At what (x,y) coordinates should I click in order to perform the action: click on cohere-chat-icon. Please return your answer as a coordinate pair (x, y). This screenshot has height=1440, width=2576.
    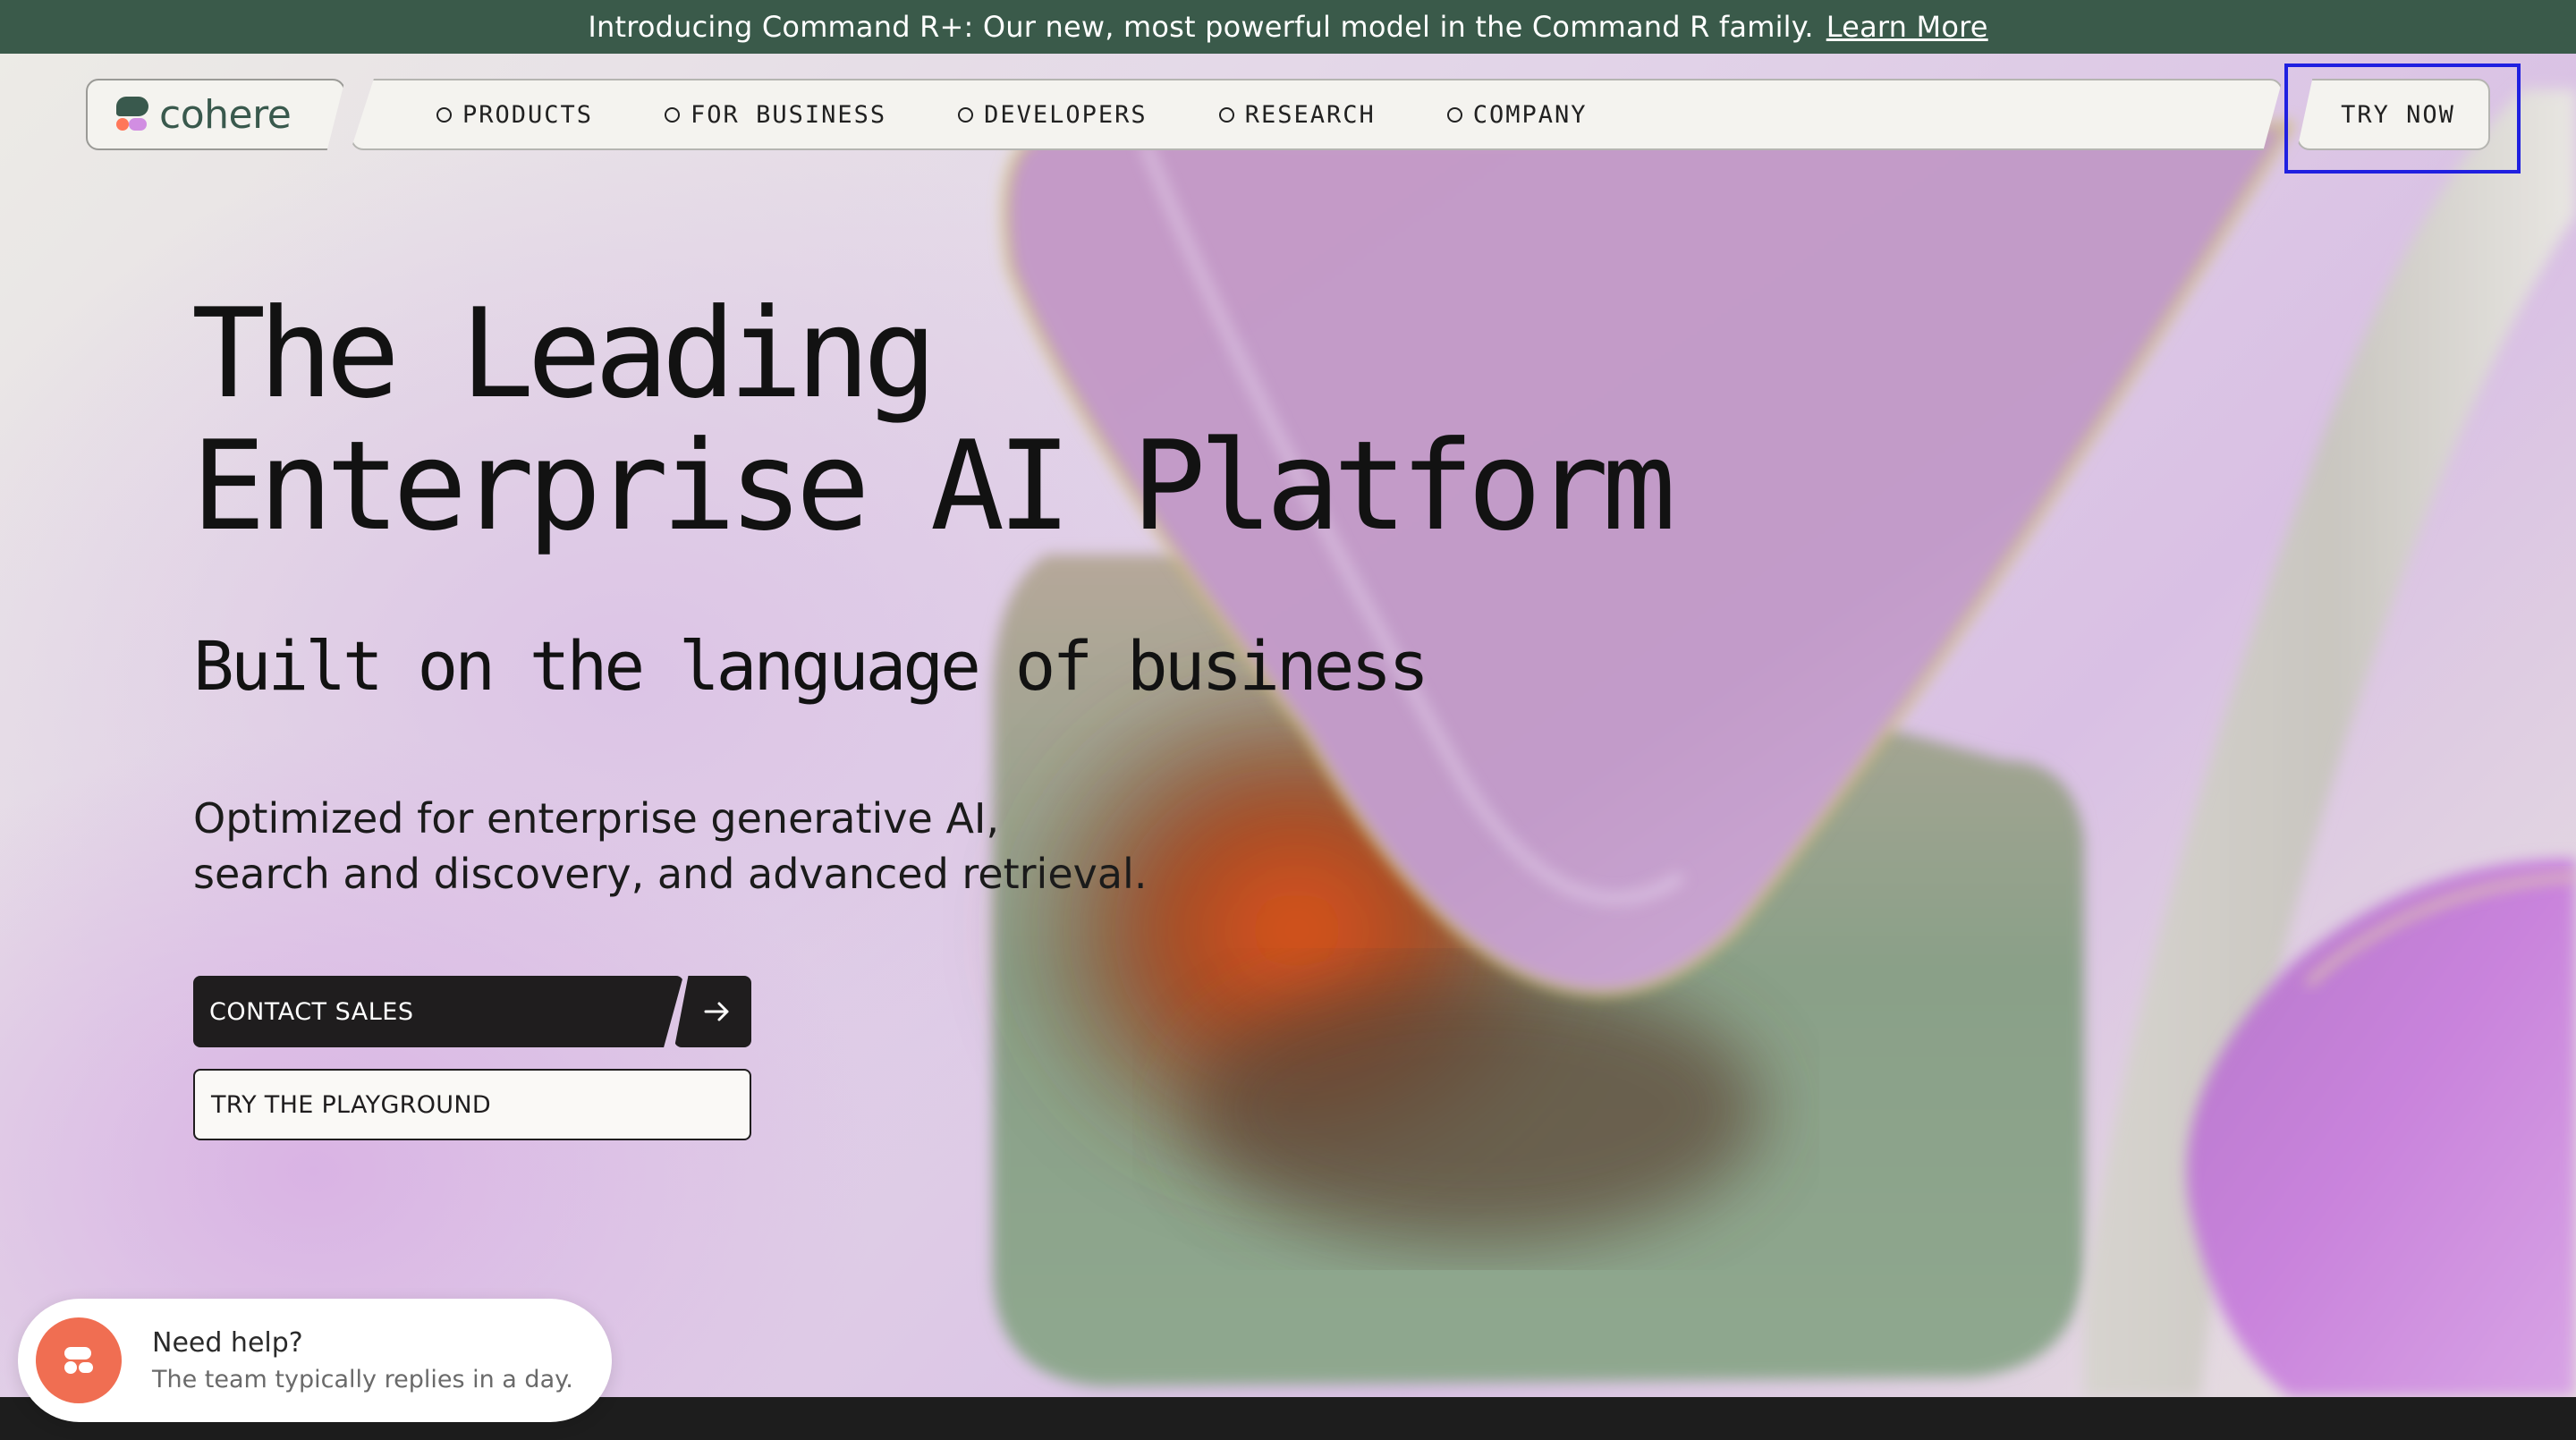
    Looking at the image, I should click on (78, 1360).